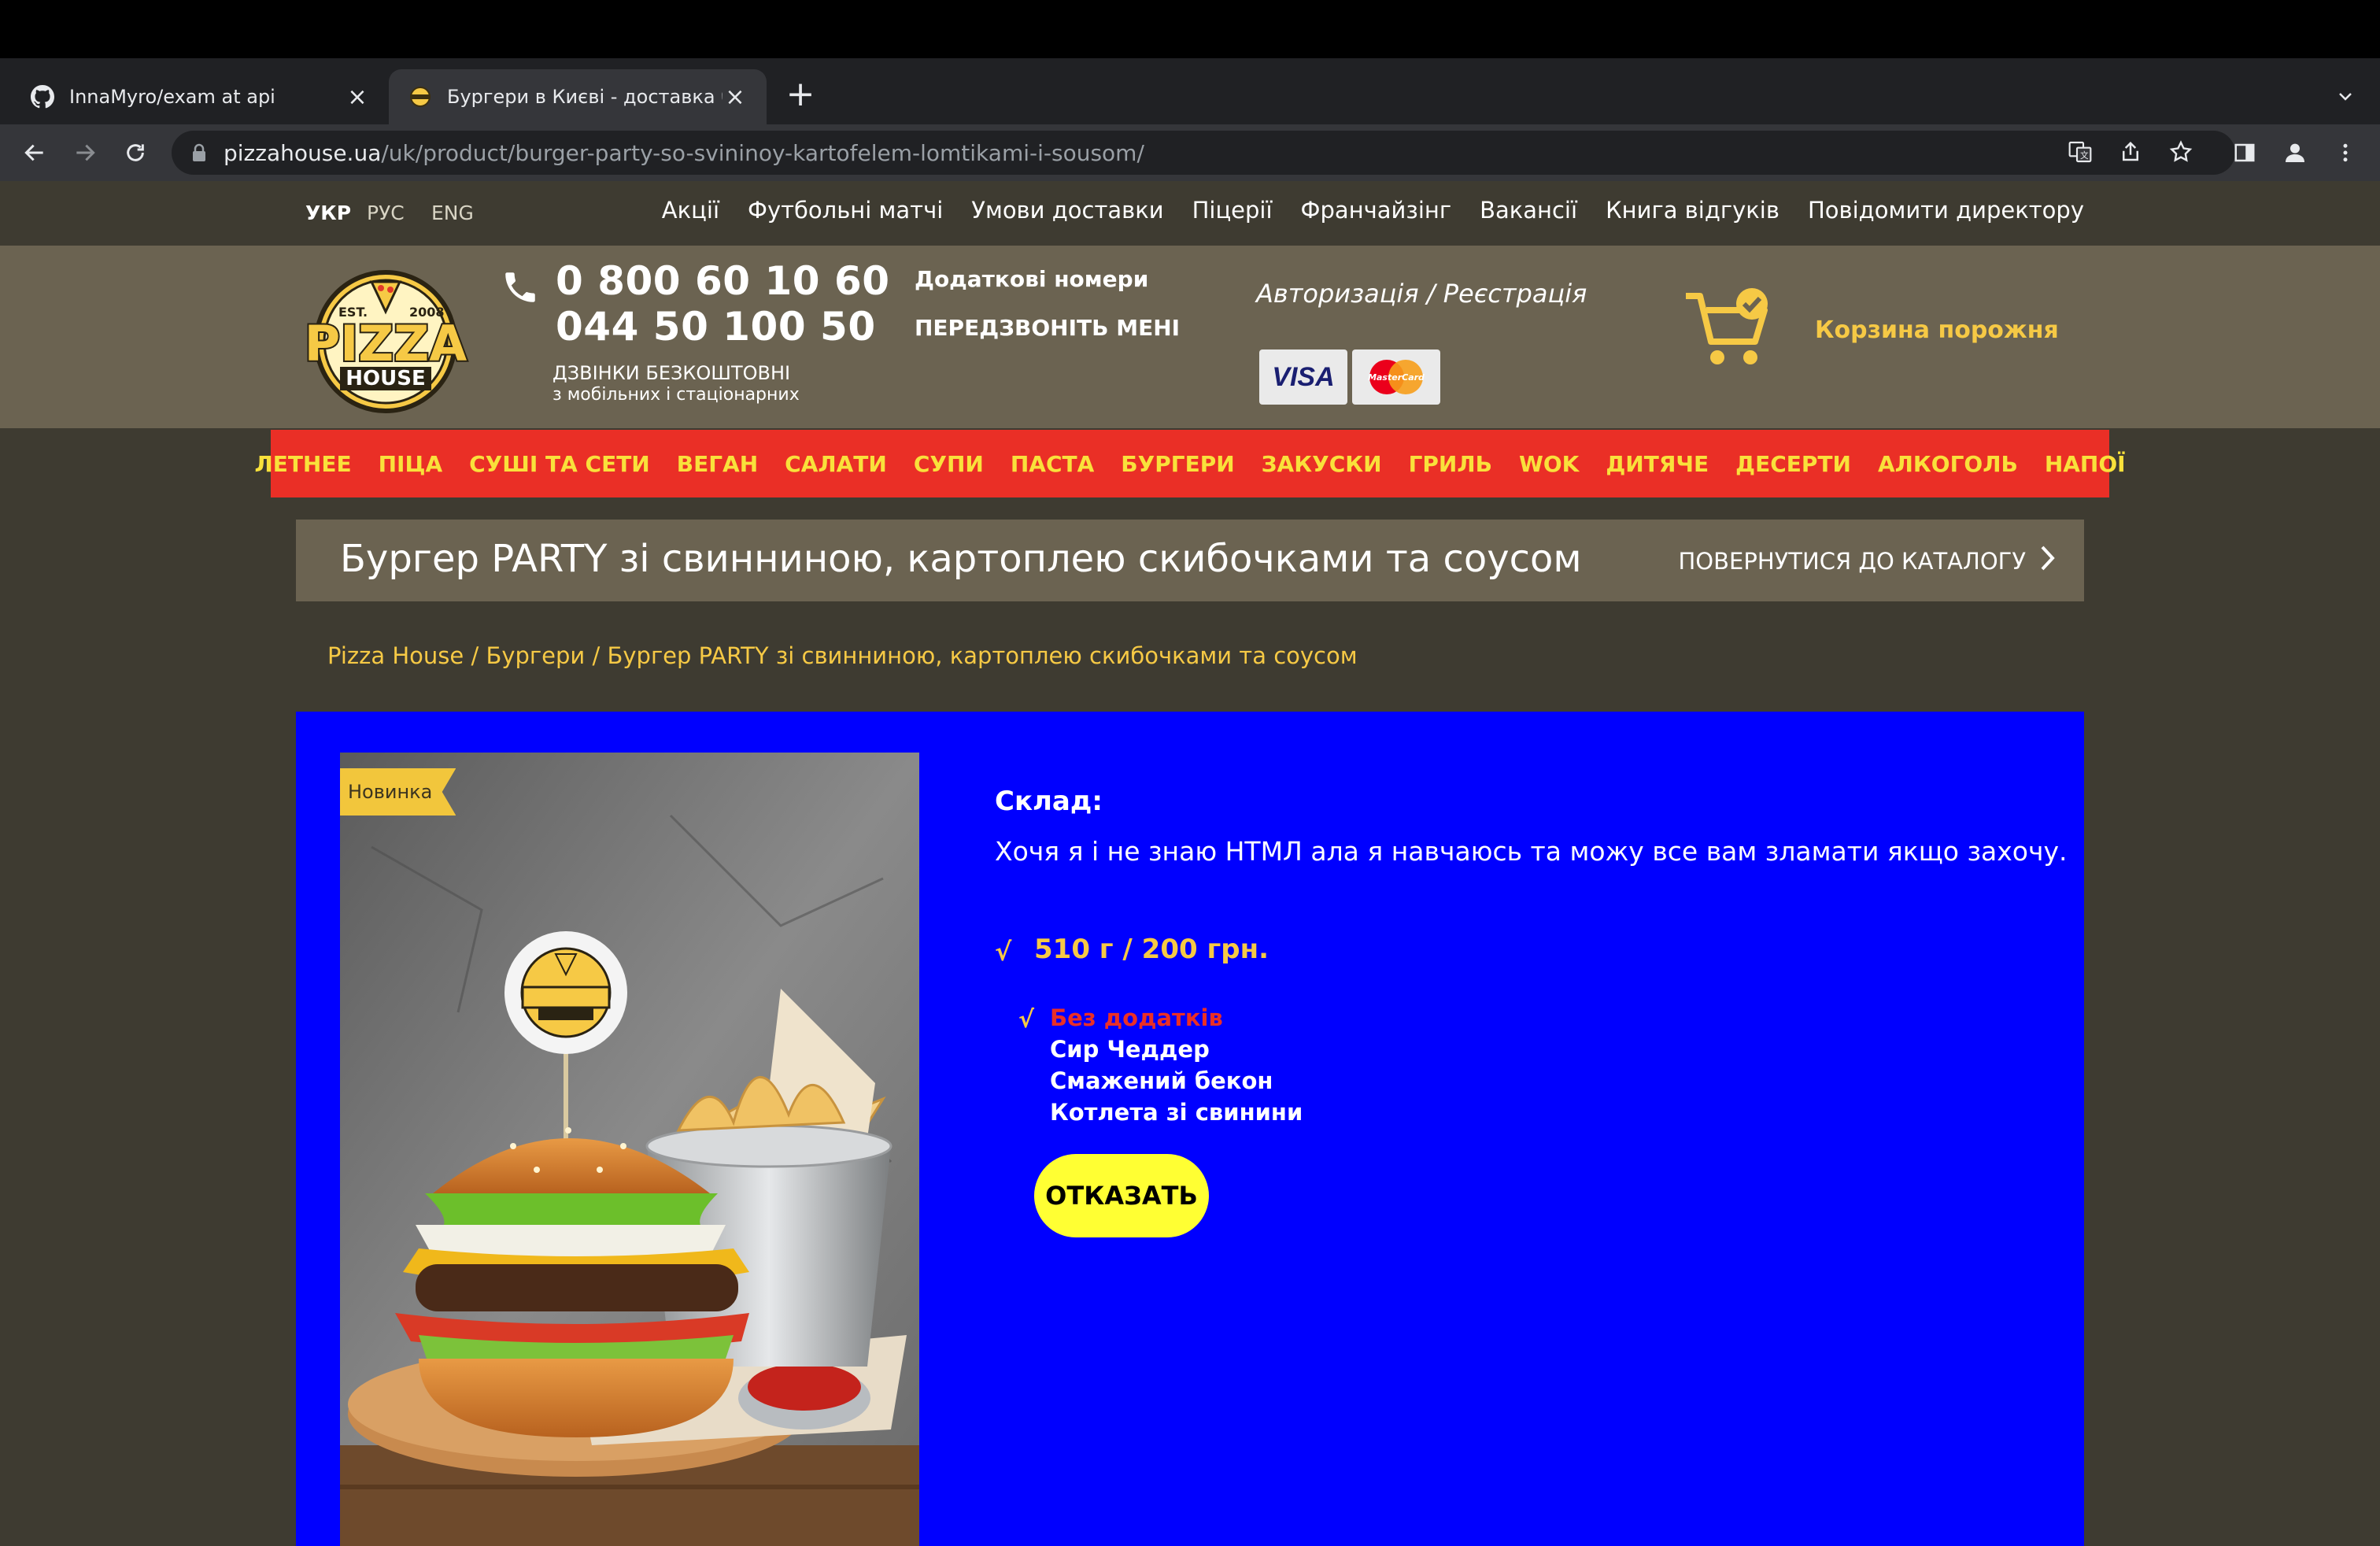  What do you see at coordinates (386, 213) in the screenshot?
I see `lang-rus: РУС` at bounding box center [386, 213].